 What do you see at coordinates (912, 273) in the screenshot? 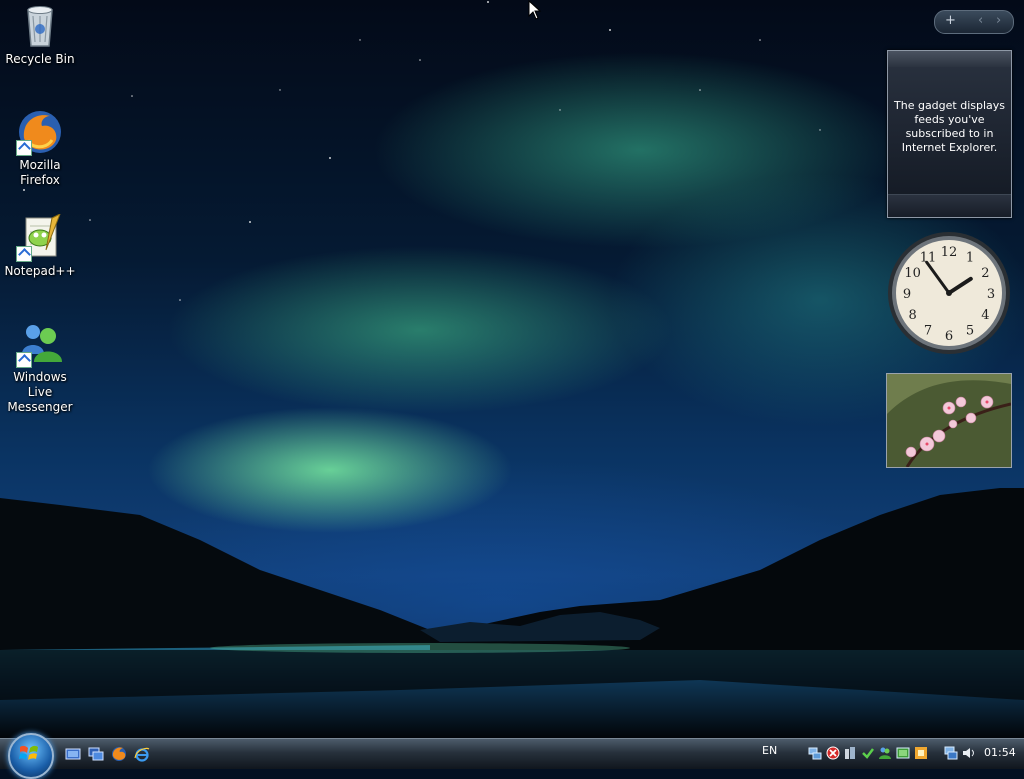
I see `clock-numeral: 10` at bounding box center [912, 273].